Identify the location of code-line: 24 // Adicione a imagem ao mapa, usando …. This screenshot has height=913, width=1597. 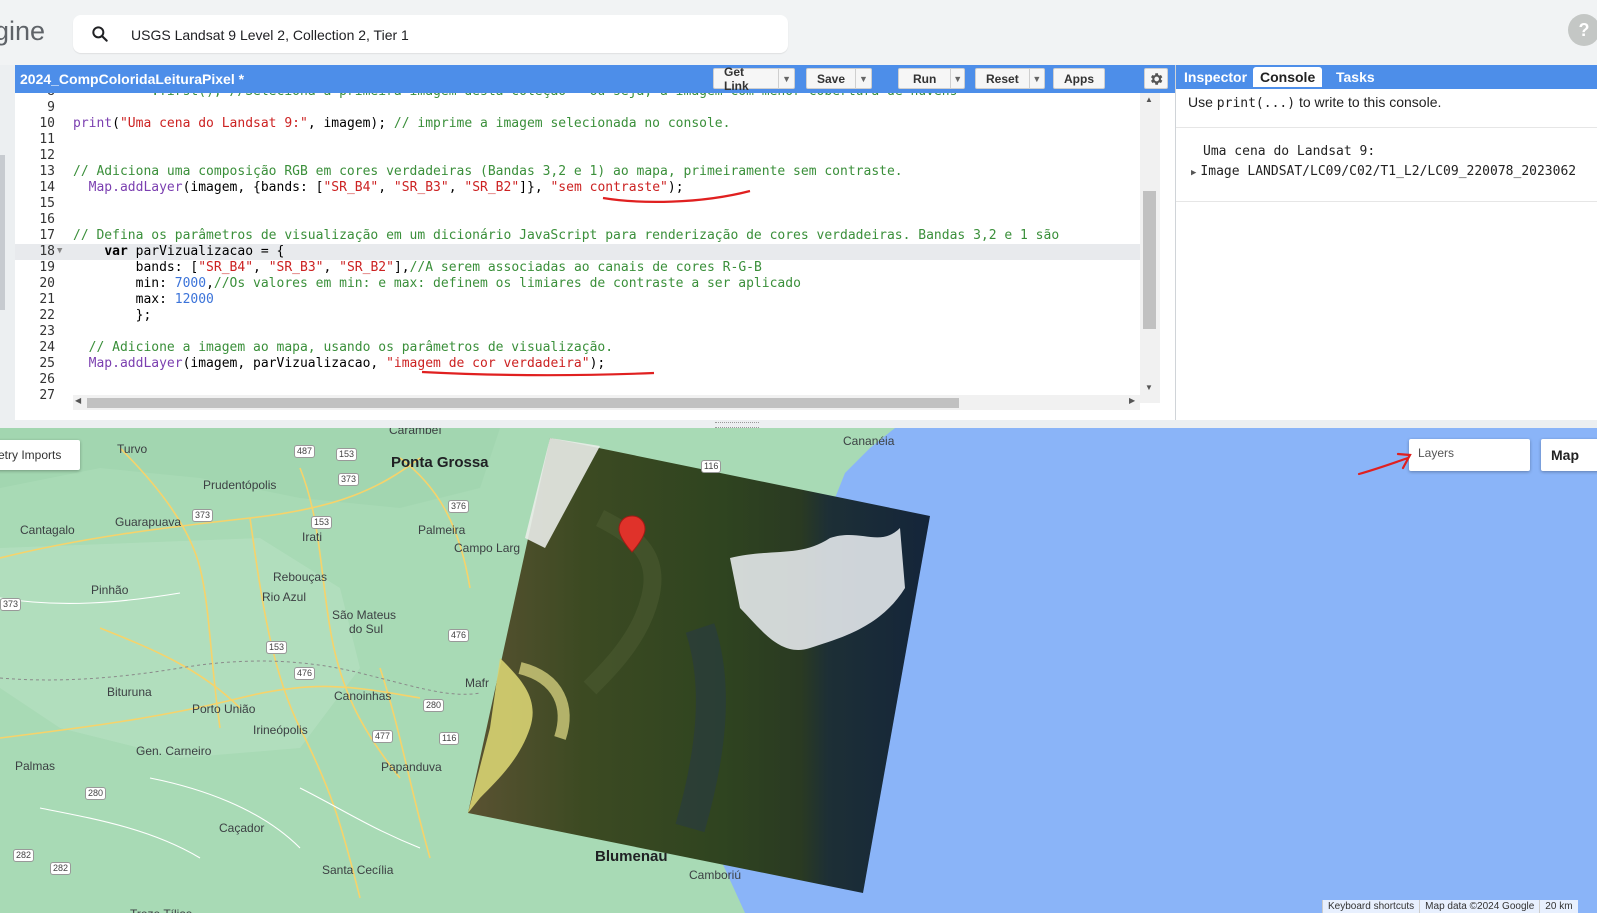
(587, 348).